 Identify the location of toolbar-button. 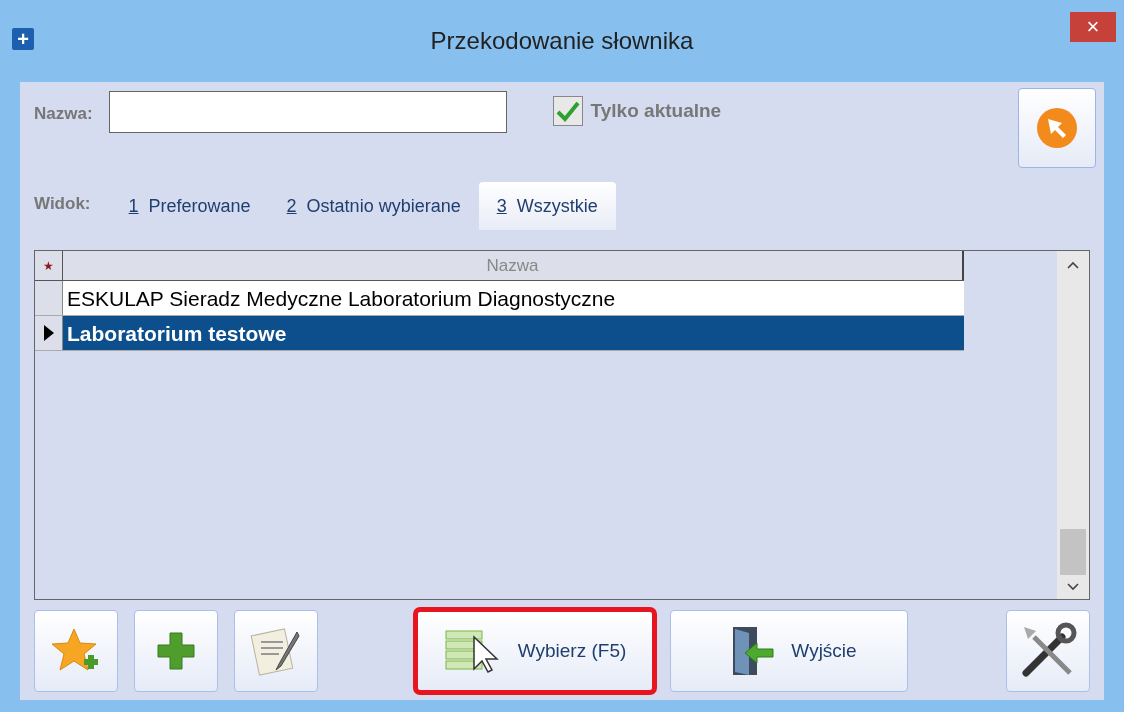
(1048, 651).